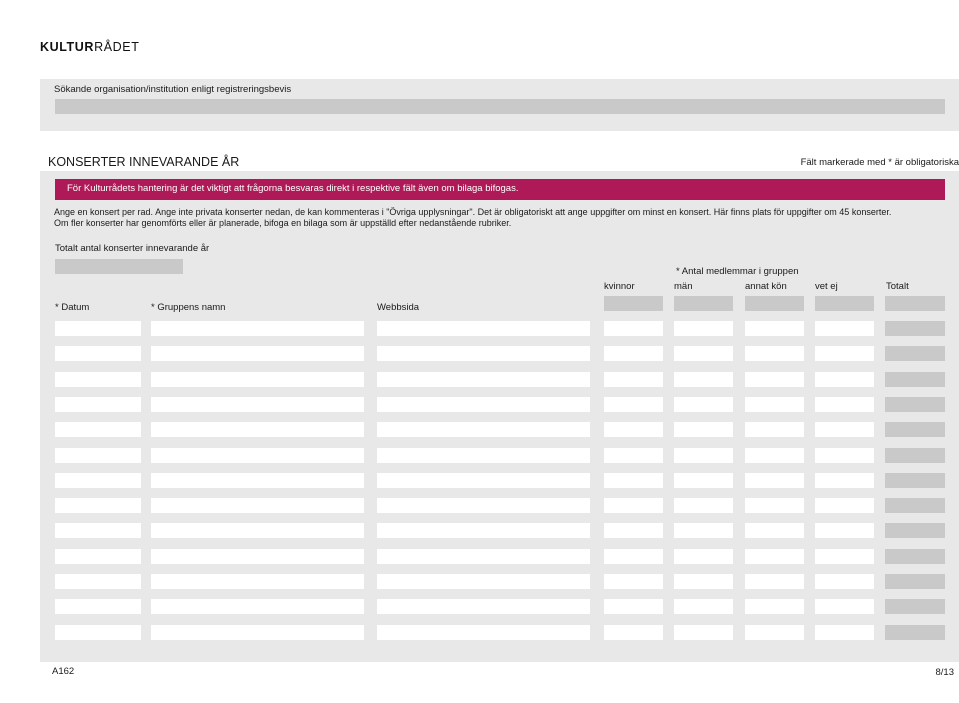  I want to click on organisation-field, so click(500, 106).